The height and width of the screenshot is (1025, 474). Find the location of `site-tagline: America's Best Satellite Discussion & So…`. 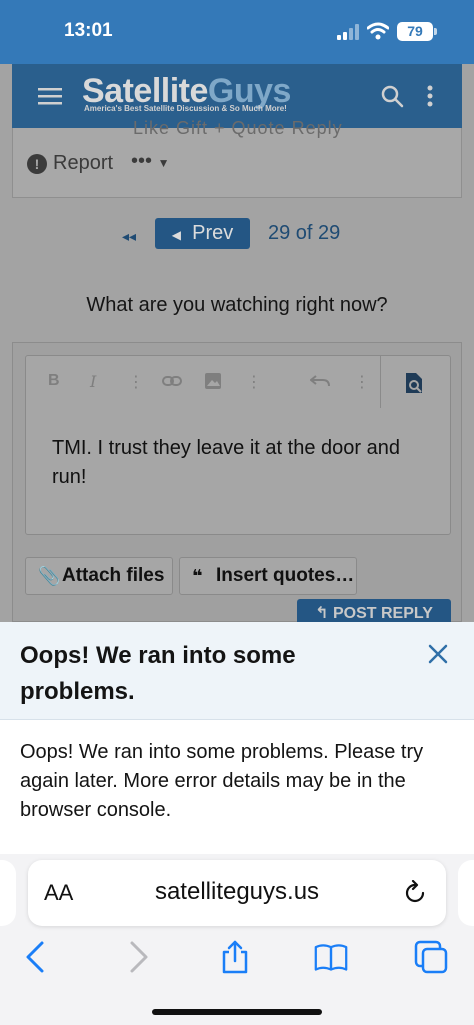

site-tagline: America's Best Satellite Discussion & So… is located at coordinates (185, 108).